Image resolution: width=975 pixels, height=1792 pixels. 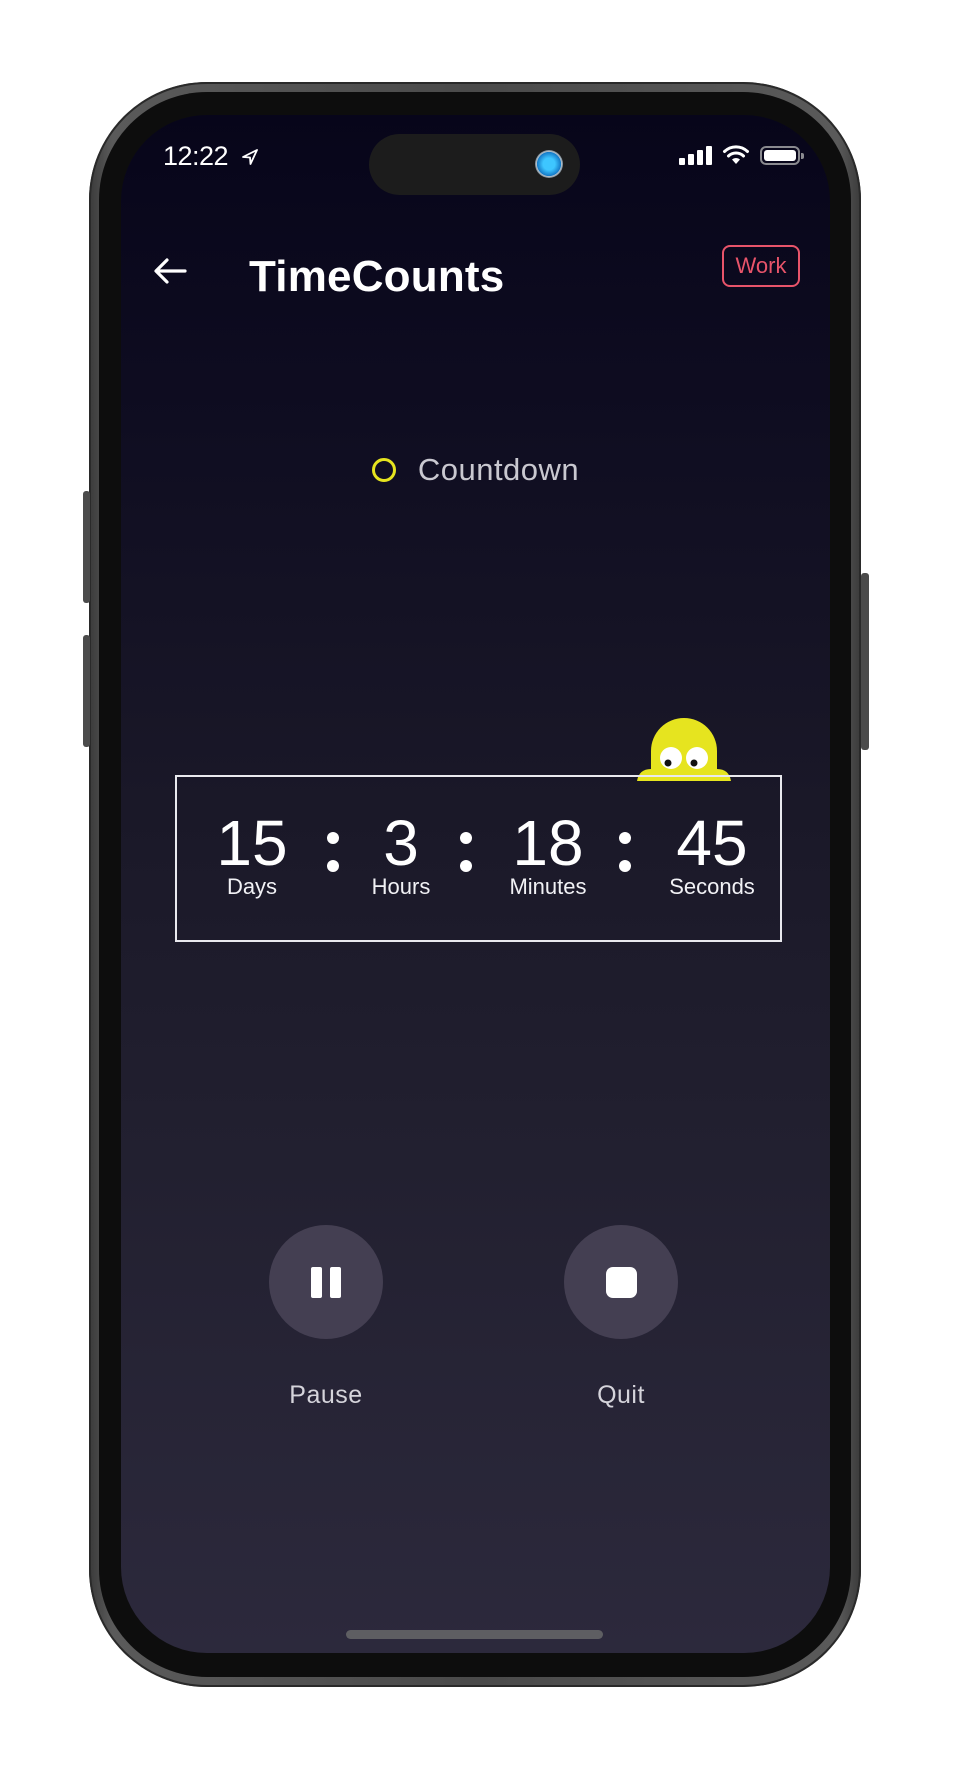 What do you see at coordinates (621, 1395) in the screenshot?
I see `quit-label: Quit` at bounding box center [621, 1395].